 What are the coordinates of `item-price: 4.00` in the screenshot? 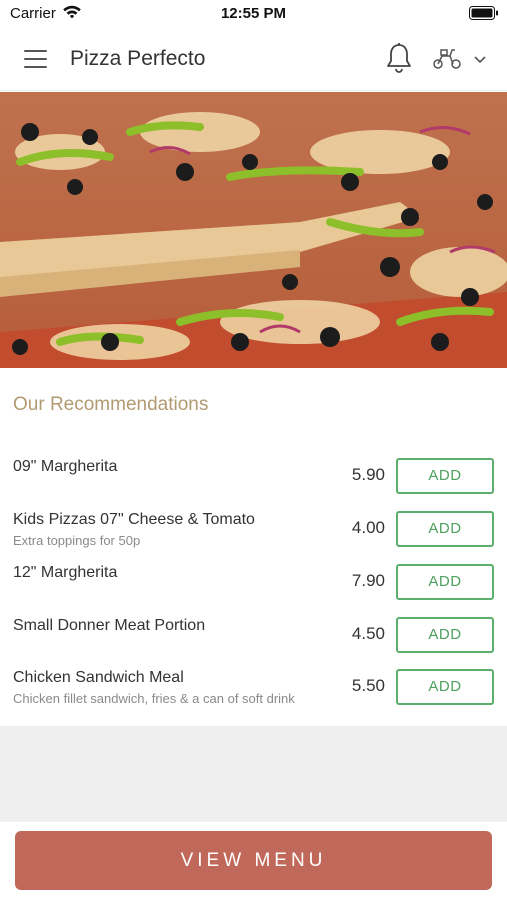 It's located at (368, 527).